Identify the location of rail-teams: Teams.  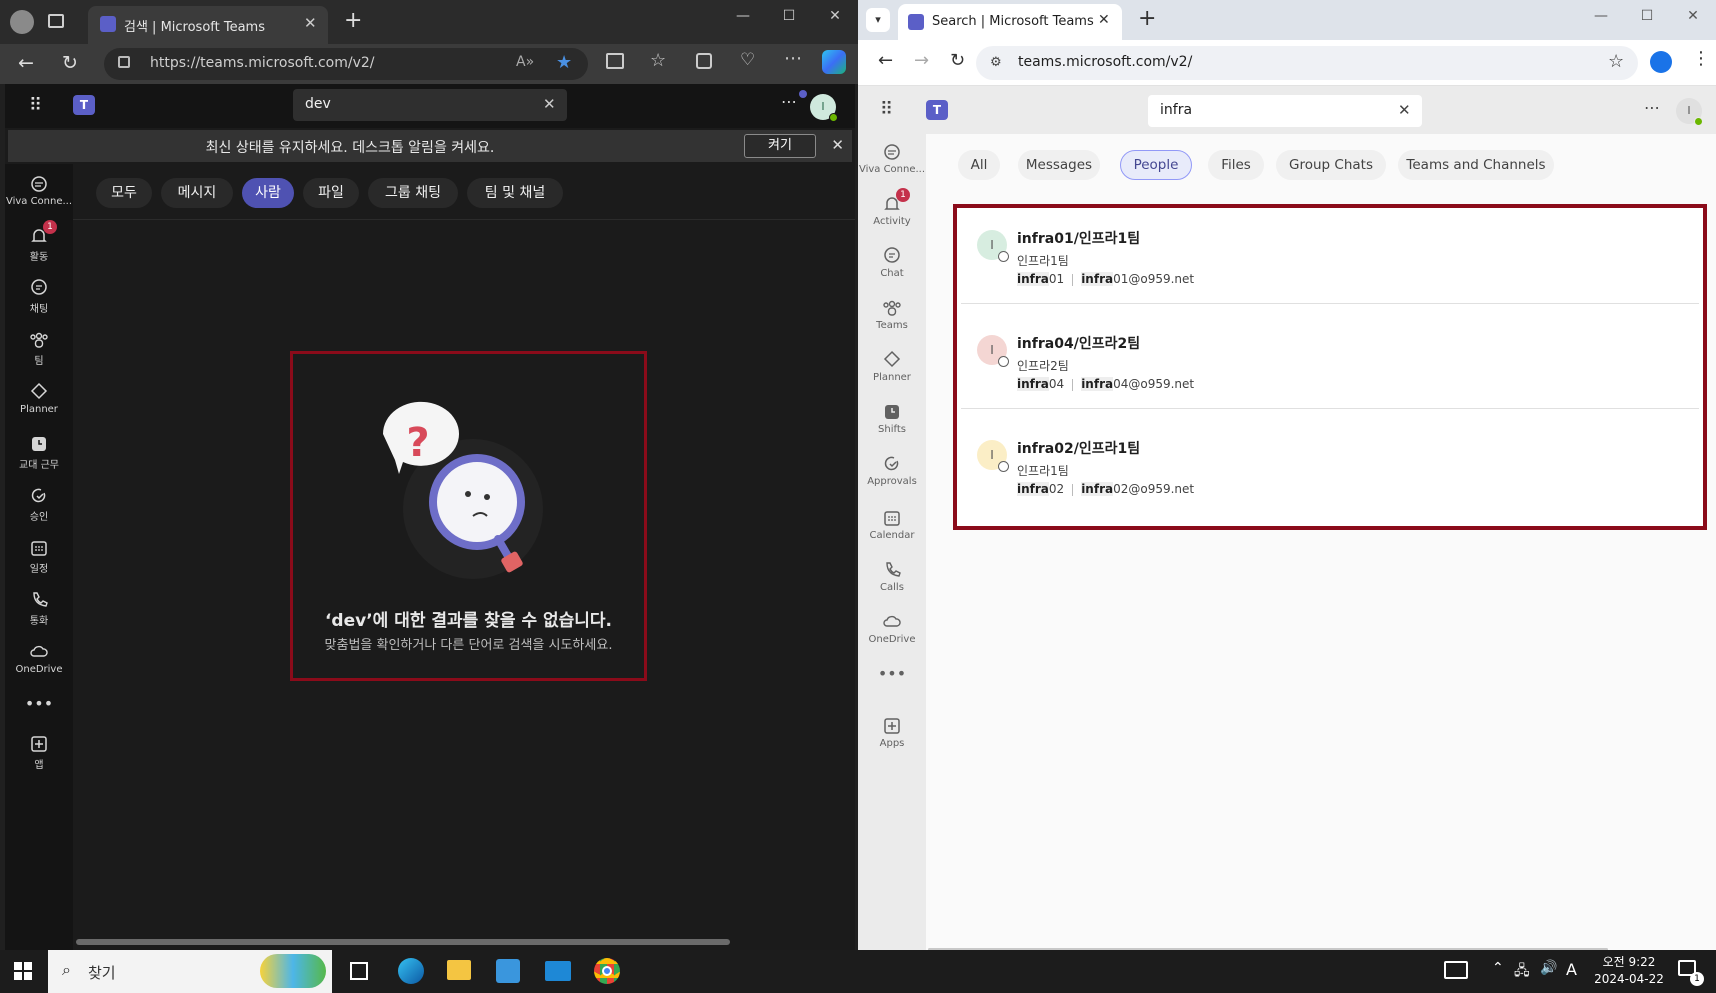
(892, 324).